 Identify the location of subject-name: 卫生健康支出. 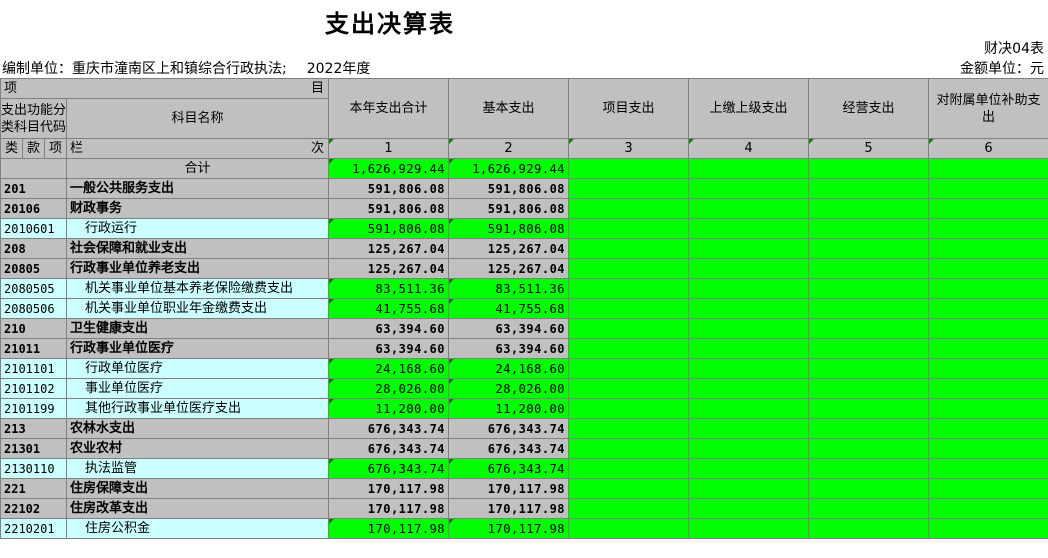
(197, 328).